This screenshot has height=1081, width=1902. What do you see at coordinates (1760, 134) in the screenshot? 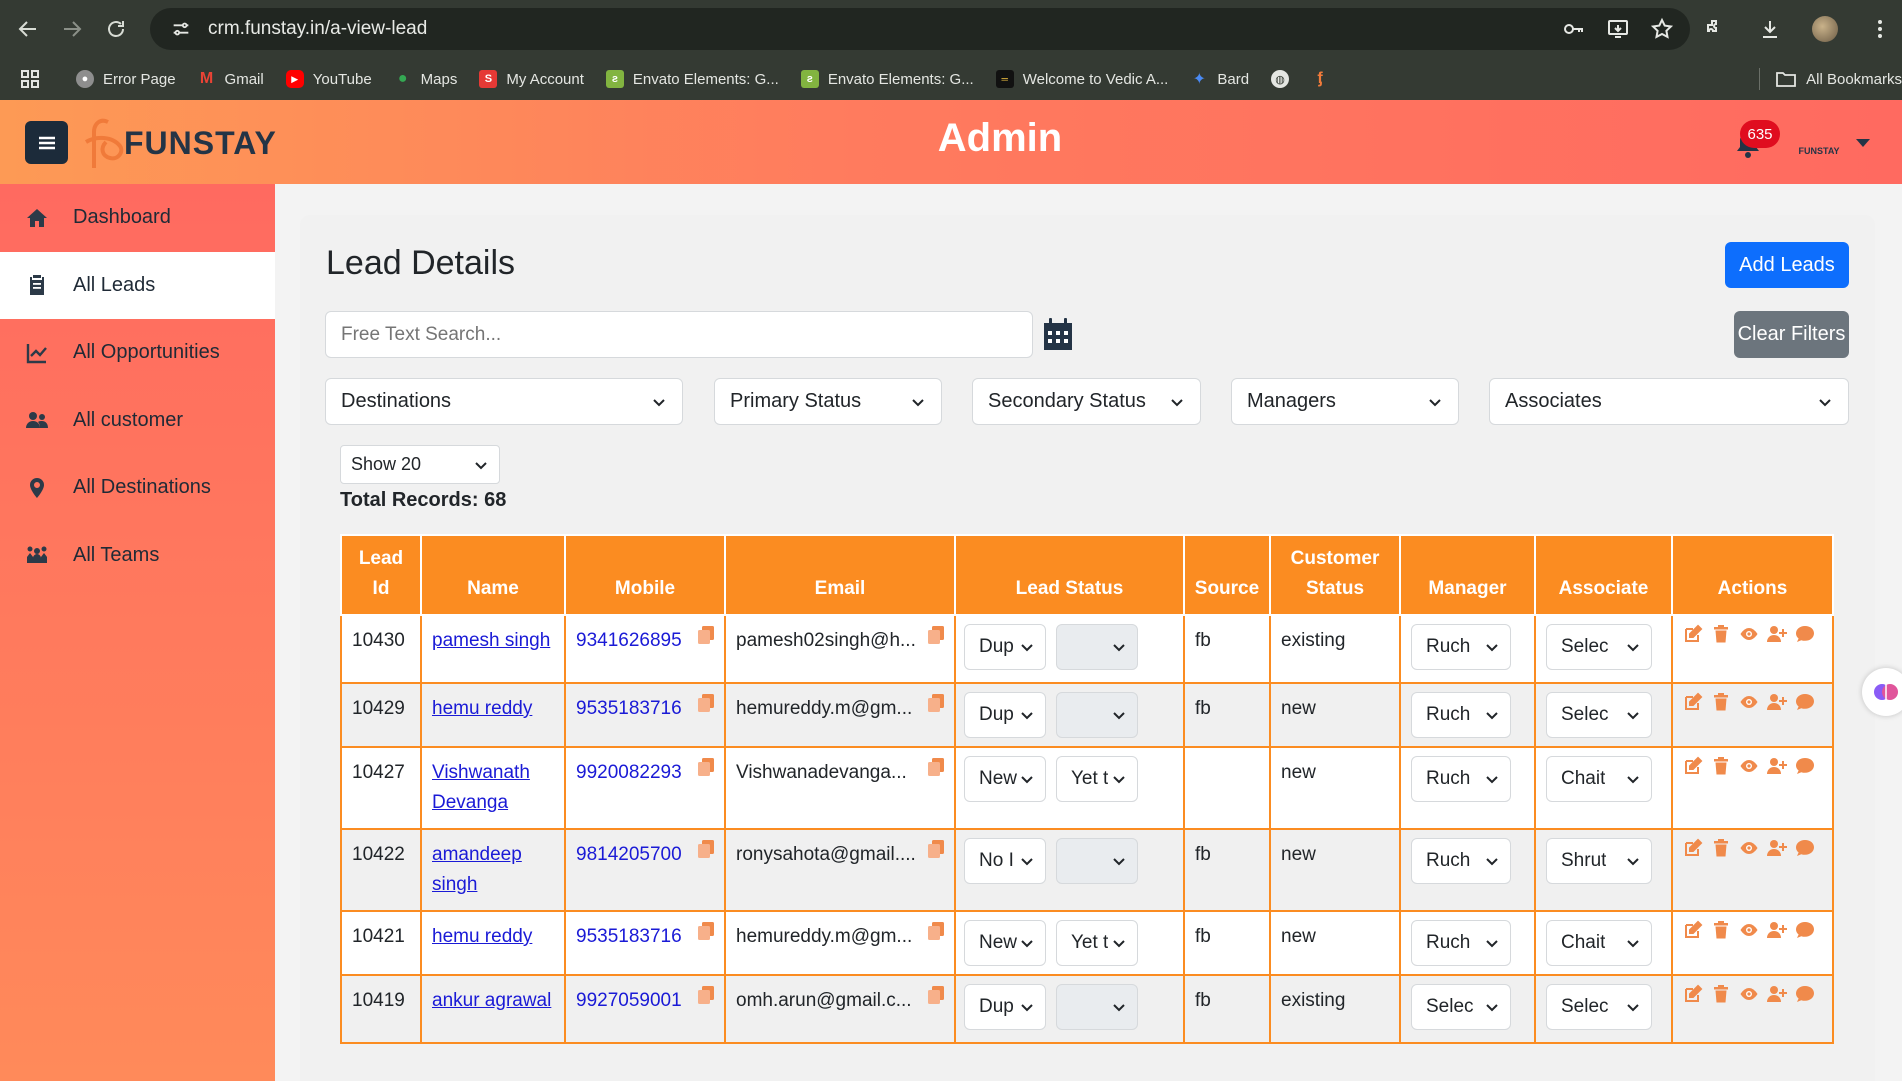
I see `notification-badge: 635` at bounding box center [1760, 134].